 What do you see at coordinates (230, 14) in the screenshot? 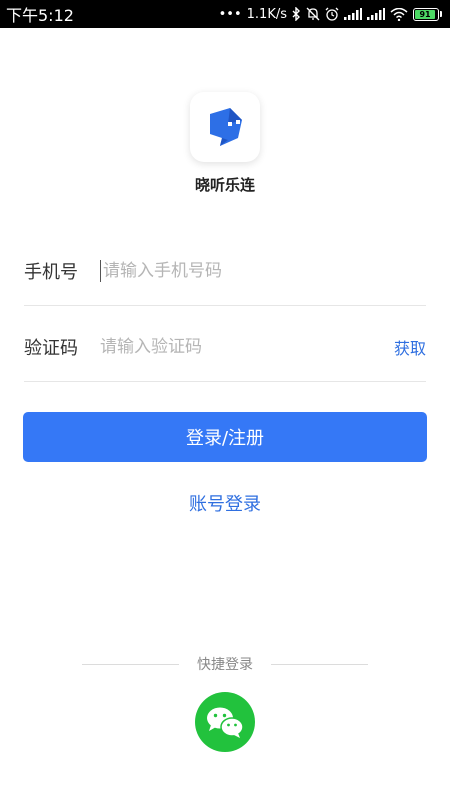
I see `status-dots: •••` at bounding box center [230, 14].